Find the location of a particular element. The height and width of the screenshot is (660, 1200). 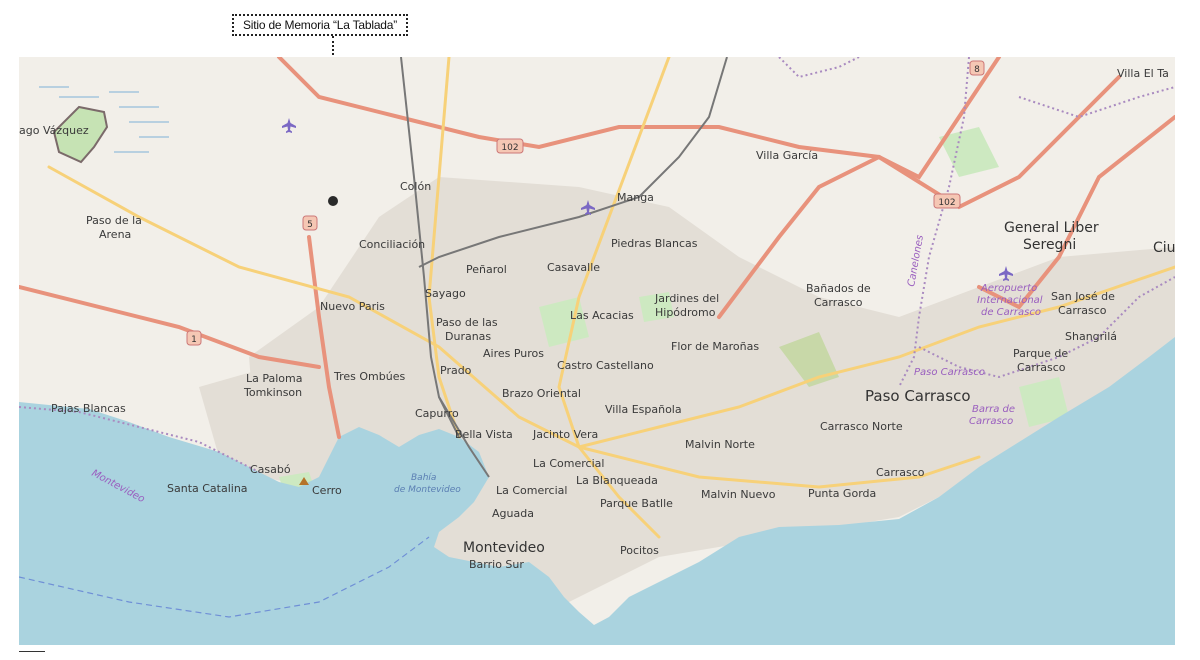

route-shield-8: 8 is located at coordinates (977, 68).